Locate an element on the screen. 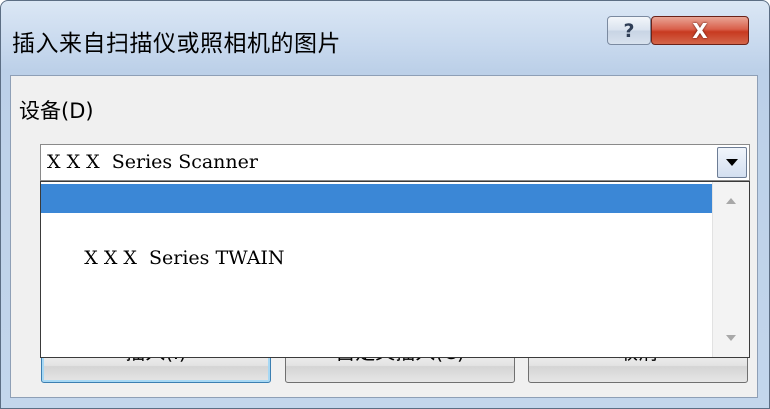 Image resolution: width=770 pixels, height=409 pixels. chevron-down-icon is located at coordinates (732, 162).